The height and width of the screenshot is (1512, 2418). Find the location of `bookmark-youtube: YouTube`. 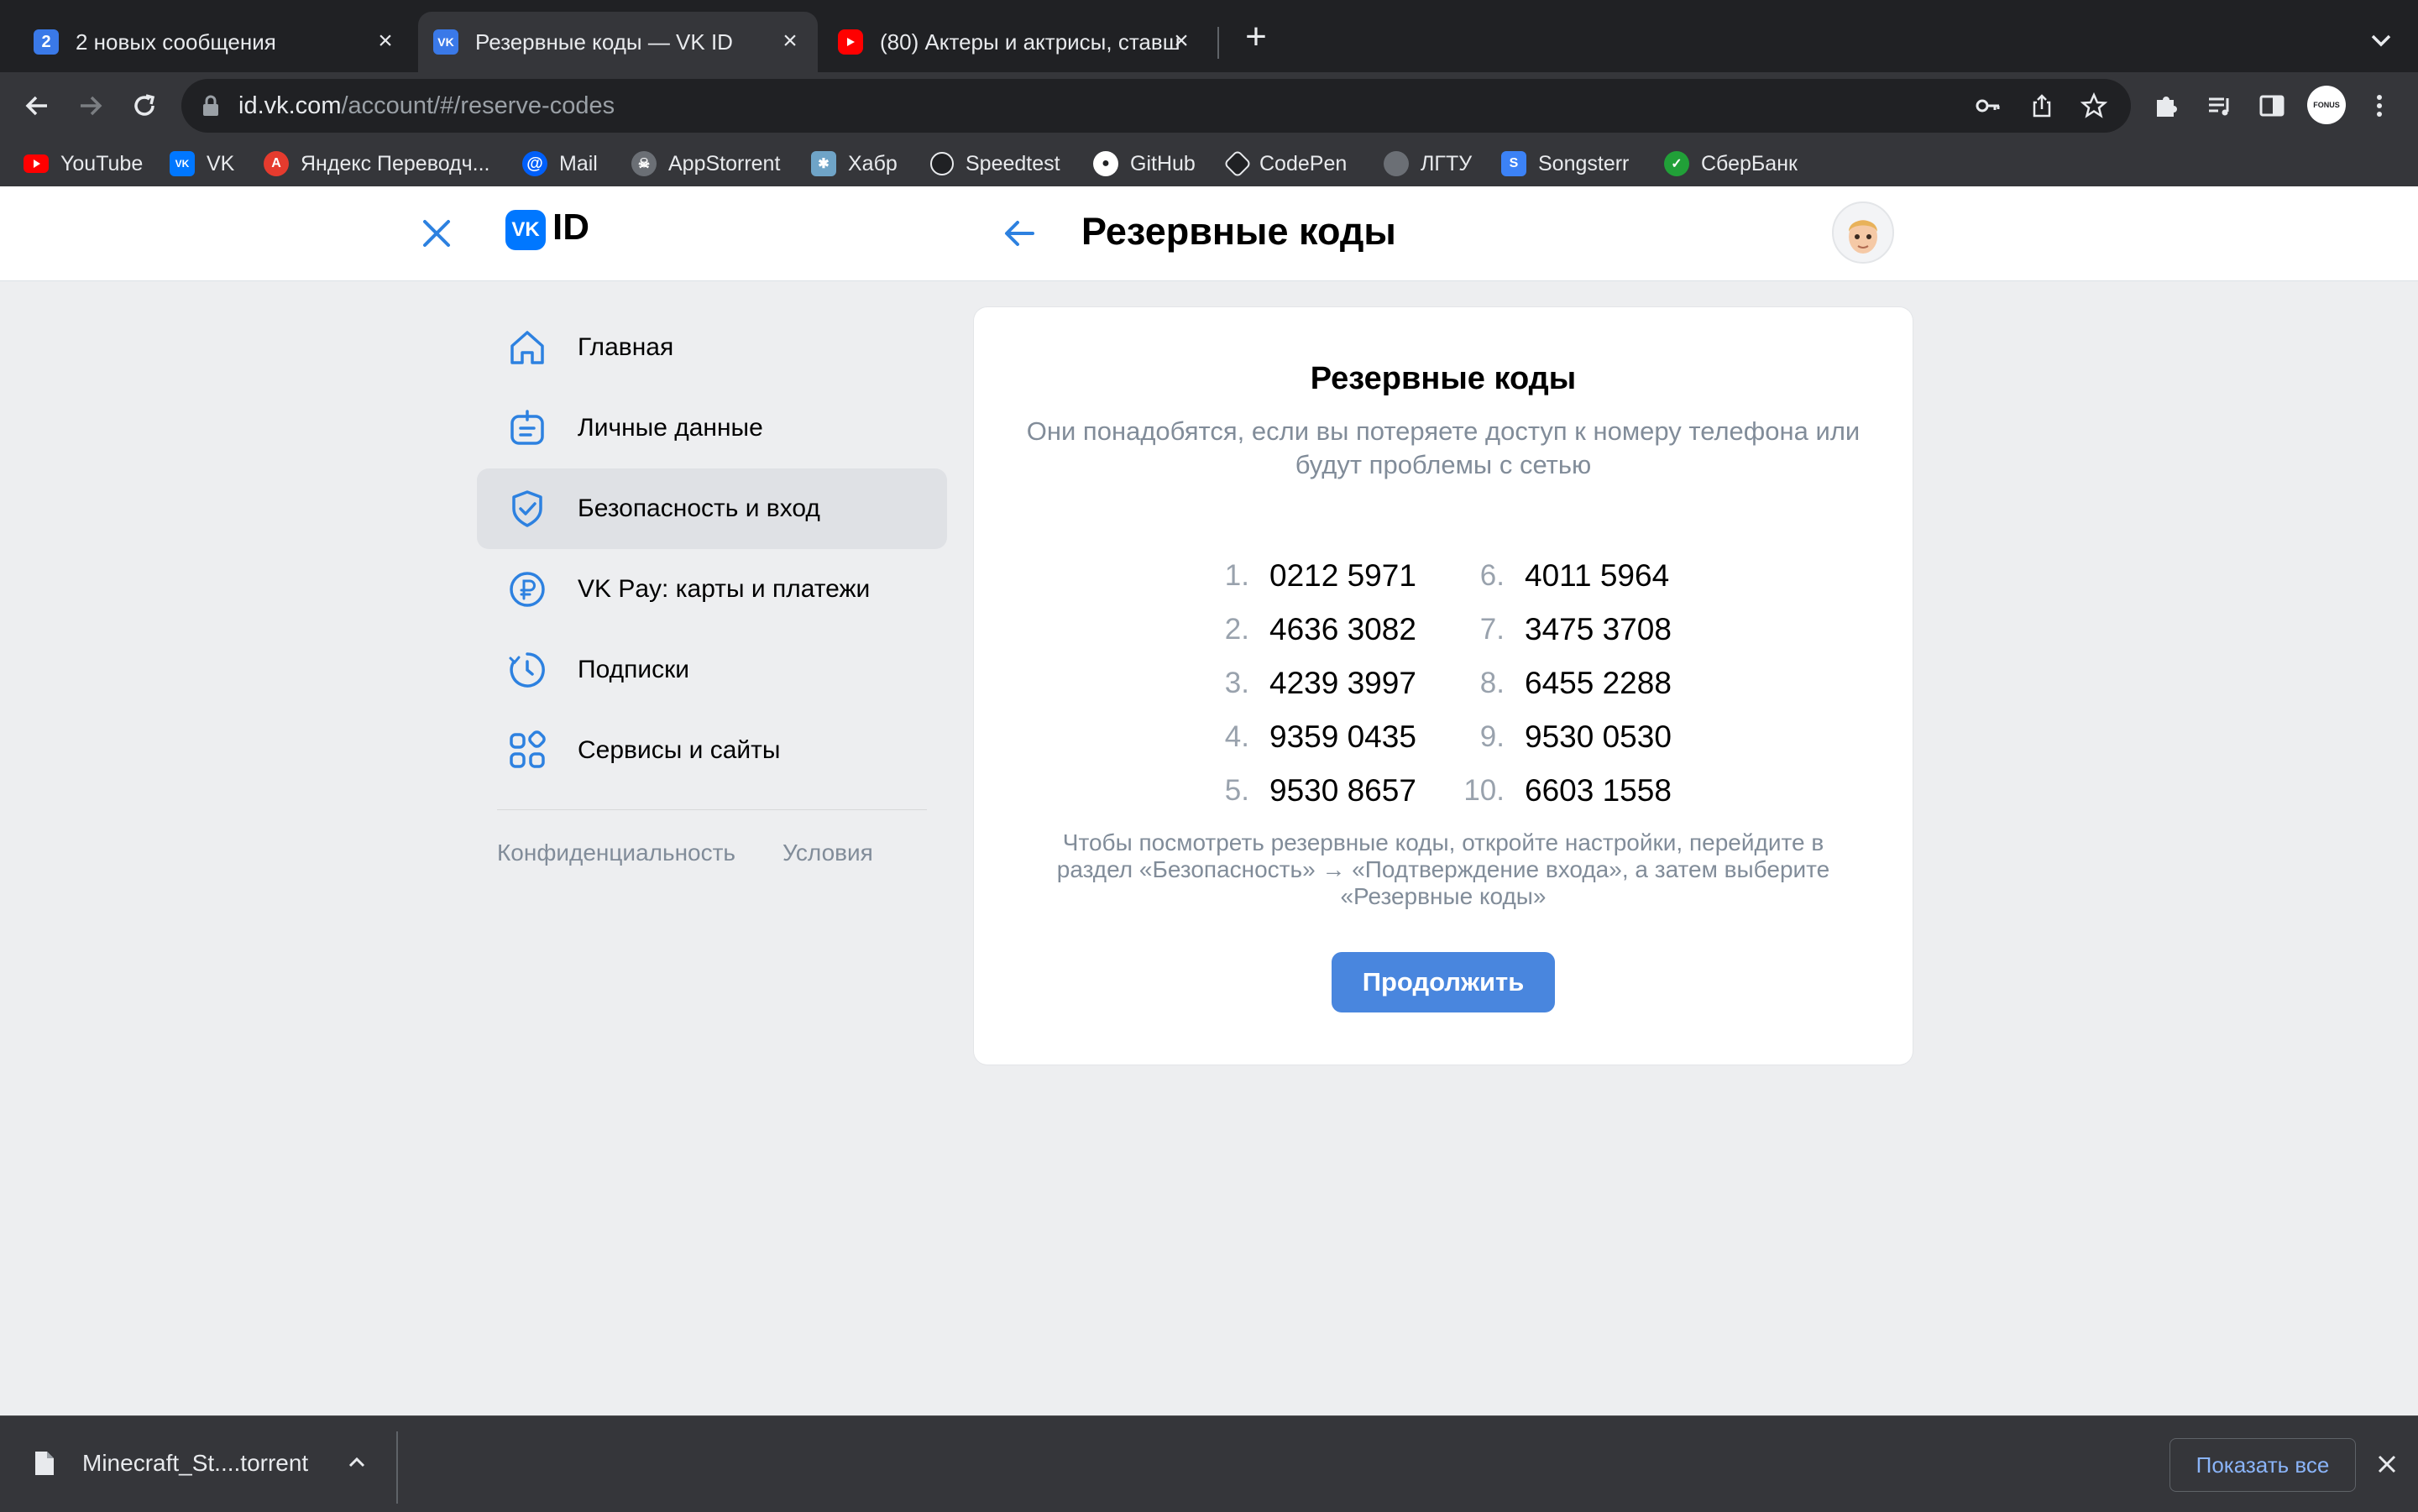

bookmark-youtube: YouTube is located at coordinates (83, 164).